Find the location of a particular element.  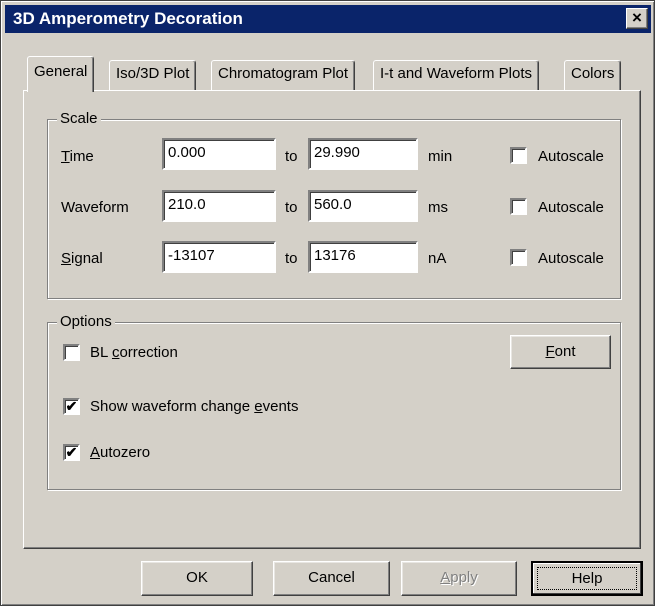

autozero-label: Autozero is located at coordinates (120, 452).